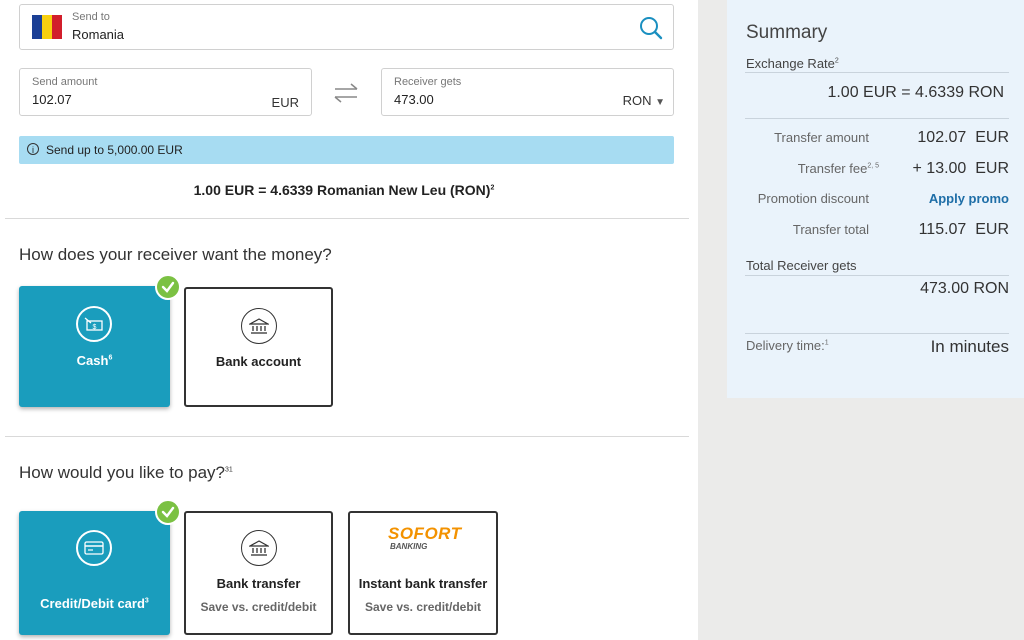  I want to click on info-icon: i, so click(33, 149).